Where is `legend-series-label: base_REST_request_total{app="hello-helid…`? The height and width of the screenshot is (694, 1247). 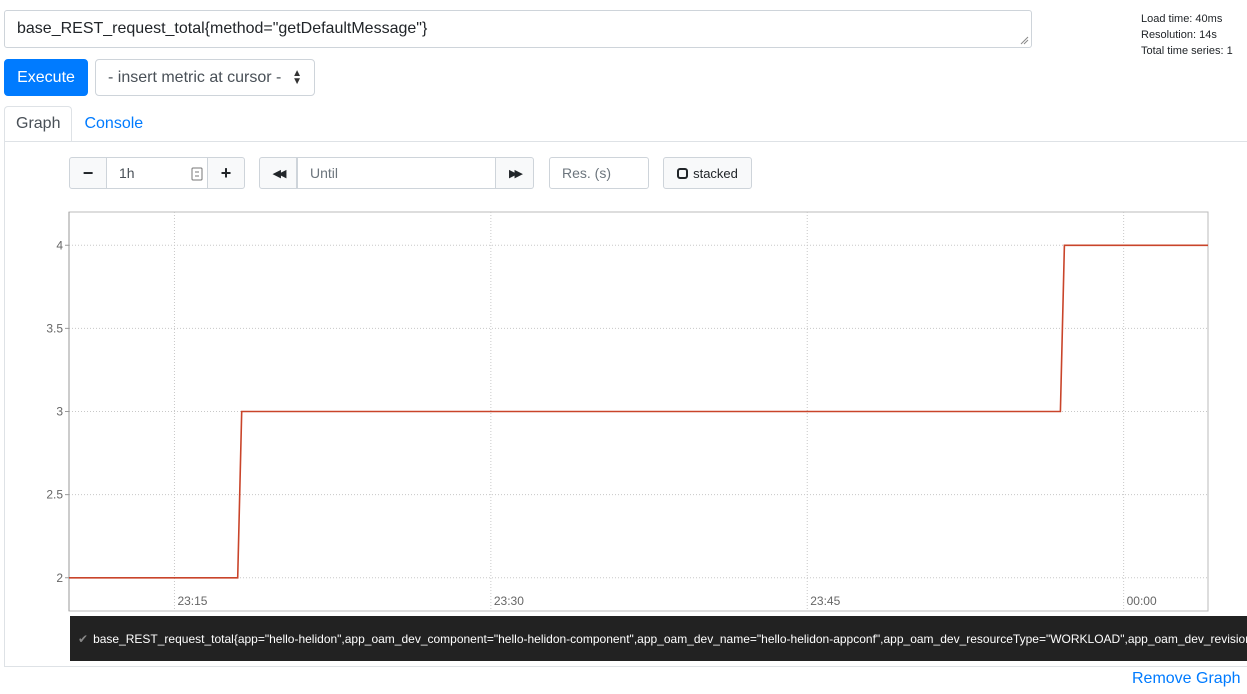
legend-series-label: base_REST_request_total{app="hello-helid… is located at coordinates (670, 639).